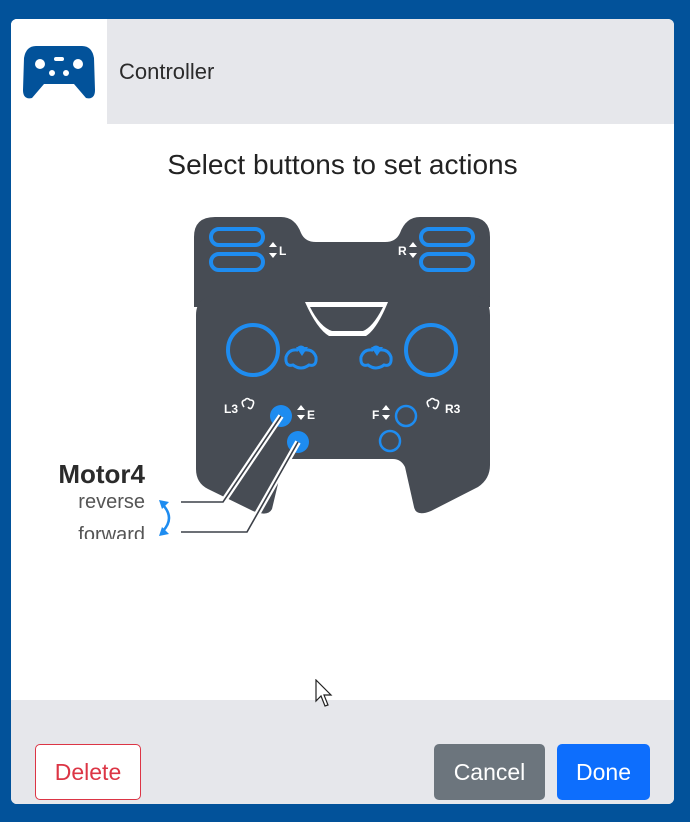 This screenshot has height=822, width=690. What do you see at coordinates (101, 474) in the screenshot?
I see `motor-name: Motor4` at bounding box center [101, 474].